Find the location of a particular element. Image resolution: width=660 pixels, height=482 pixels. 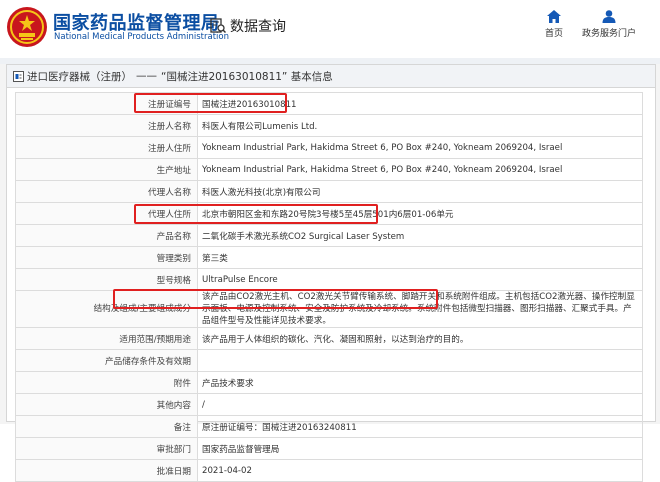

user-icon is located at coordinates (609, 16).